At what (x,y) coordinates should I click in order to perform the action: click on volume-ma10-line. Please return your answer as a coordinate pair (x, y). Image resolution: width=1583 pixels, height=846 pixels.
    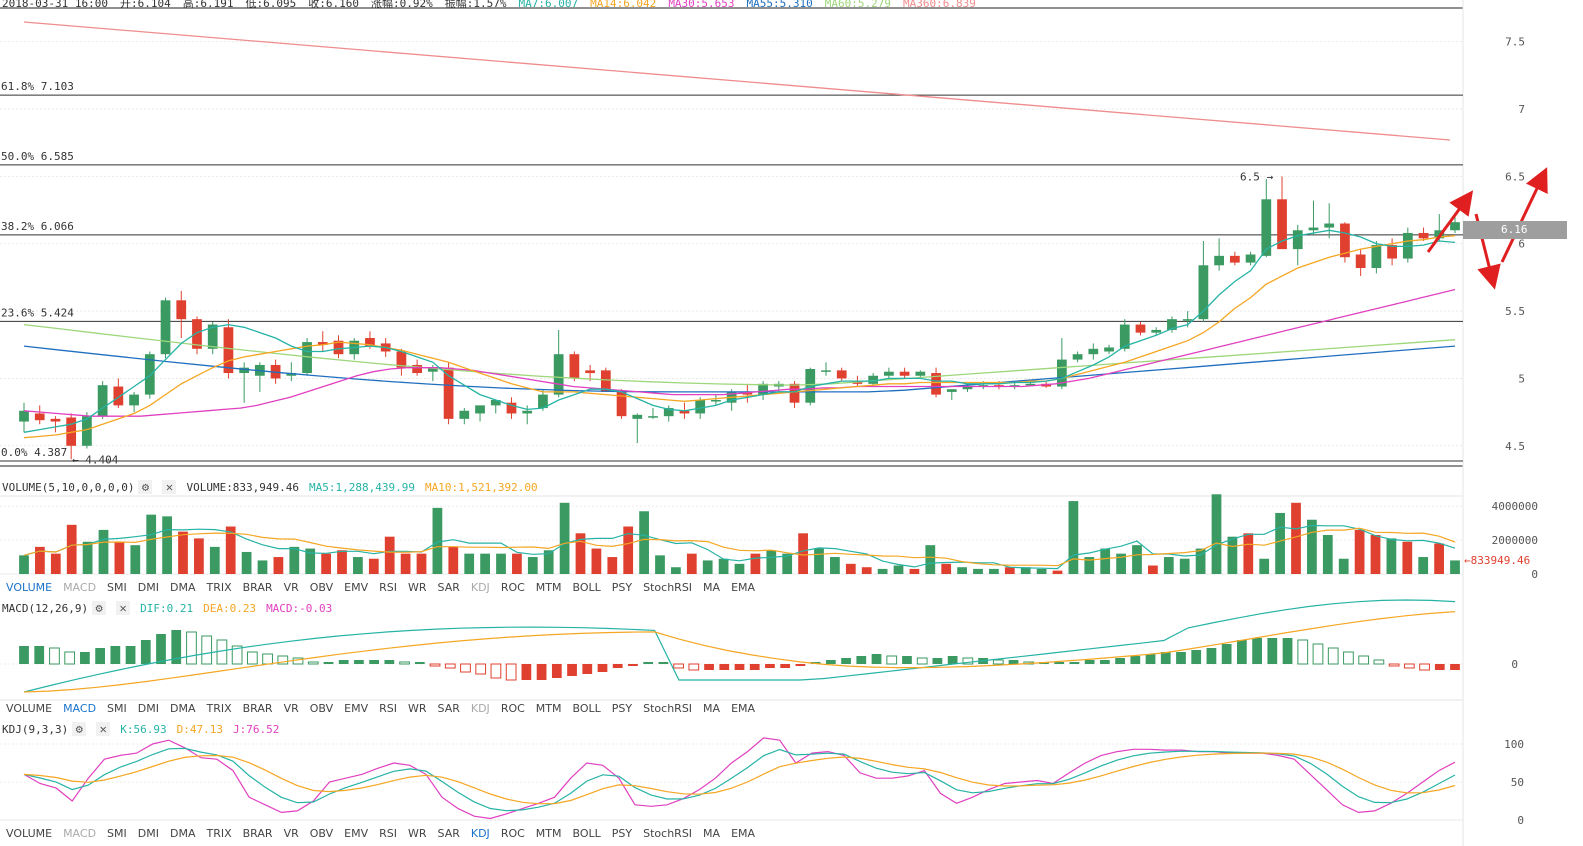
    Looking at the image, I should click on (739, 547).